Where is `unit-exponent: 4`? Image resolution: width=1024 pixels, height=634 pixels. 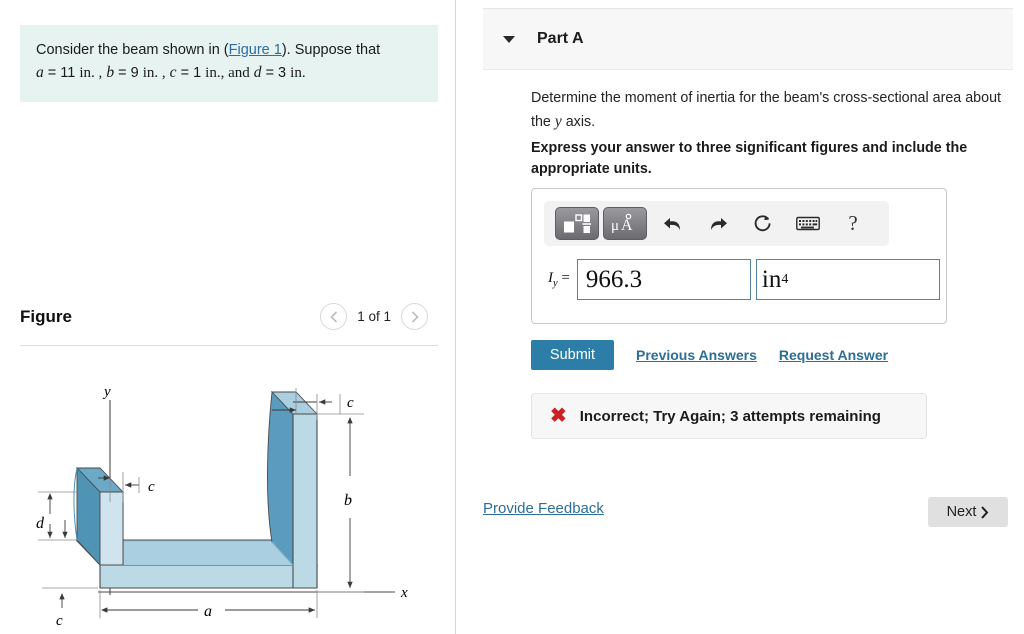 unit-exponent: 4 is located at coordinates (785, 279).